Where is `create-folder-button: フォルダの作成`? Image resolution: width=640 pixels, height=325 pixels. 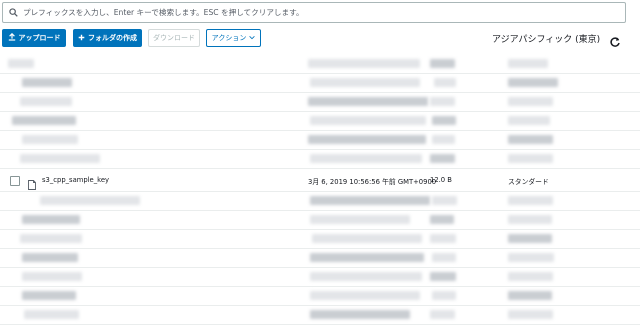
create-folder-button: フォルダの作成 is located at coordinates (107, 38).